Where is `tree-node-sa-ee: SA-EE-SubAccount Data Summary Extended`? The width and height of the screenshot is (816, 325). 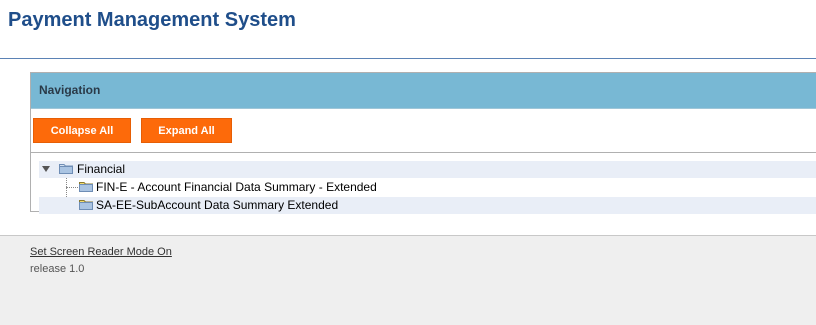
tree-node-sa-ee: SA-EE-SubAccount Data Summary Extended is located at coordinates (427, 205).